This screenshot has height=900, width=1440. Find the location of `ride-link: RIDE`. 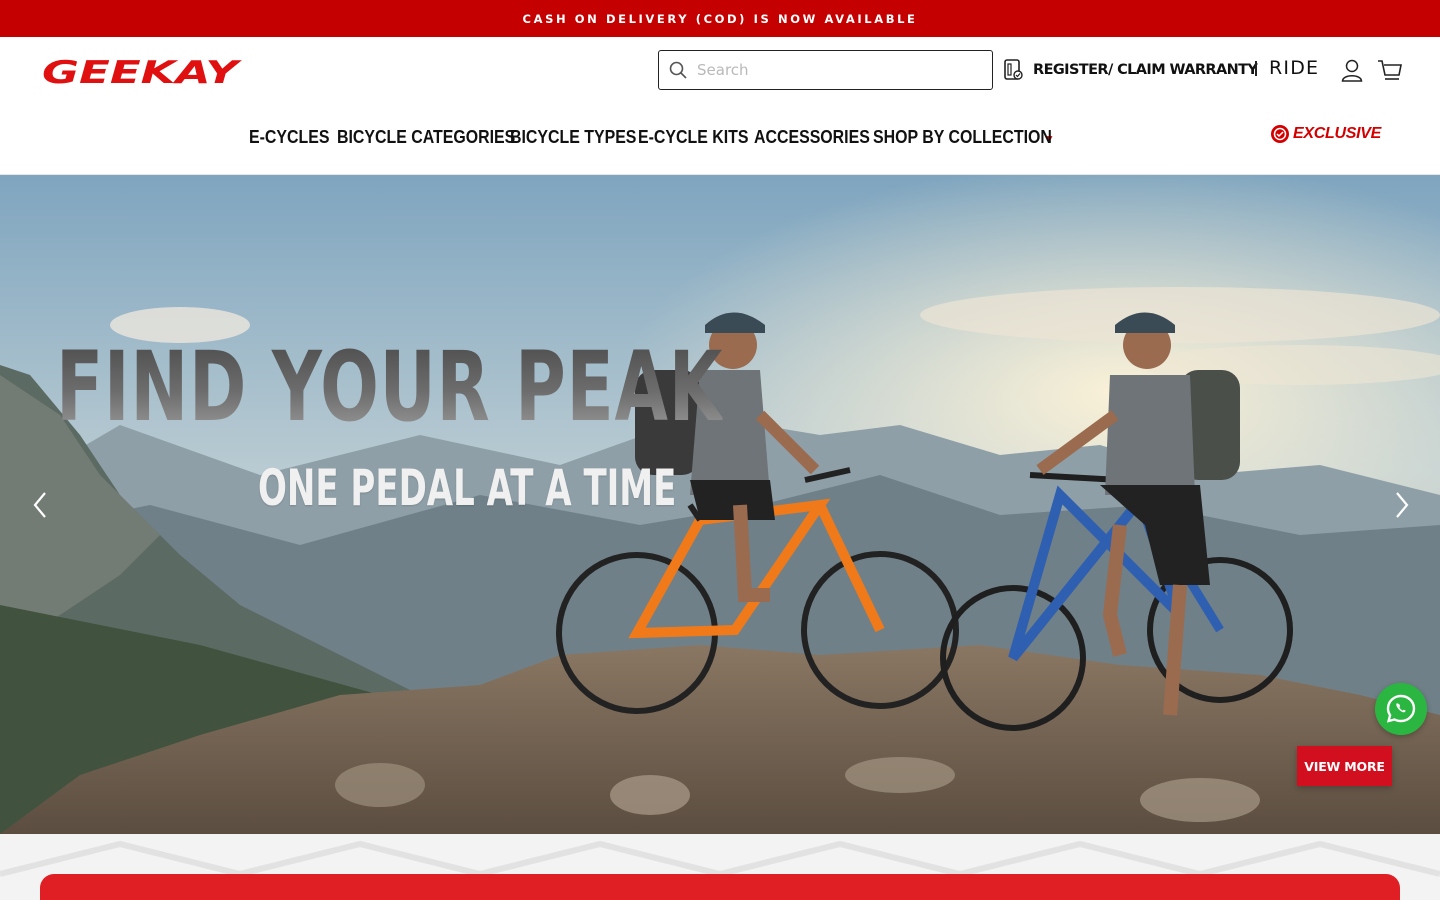

ride-link: RIDE is located at coordinates (1294, 68).